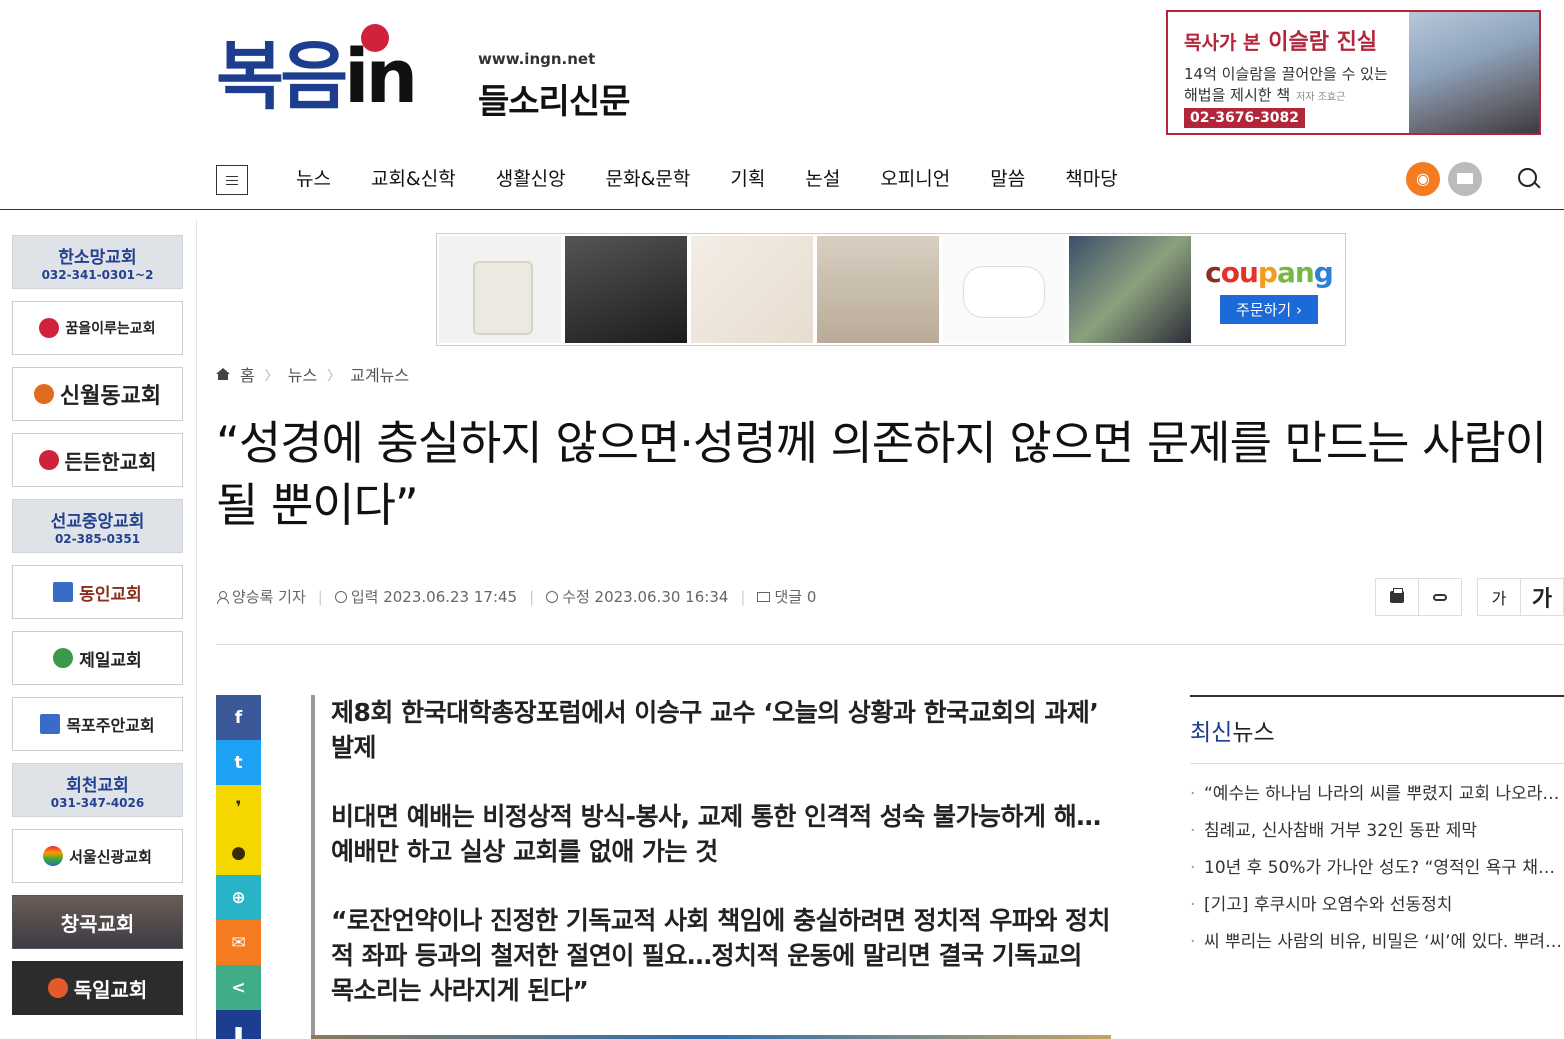 The width and height of the screenshot is (1564, 1039). Describe the element at coordinates (196, 629) in the screenshot. I see `sidebar-divider` at that location.